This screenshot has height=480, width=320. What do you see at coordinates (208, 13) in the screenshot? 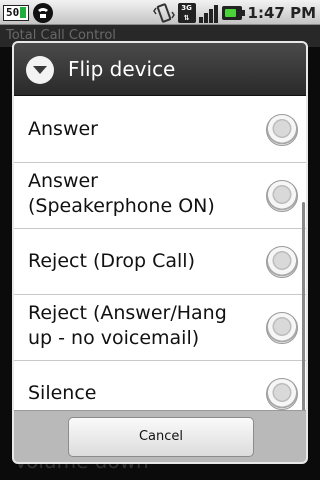
I see `signal-icon` at bounding box center [208, 13].